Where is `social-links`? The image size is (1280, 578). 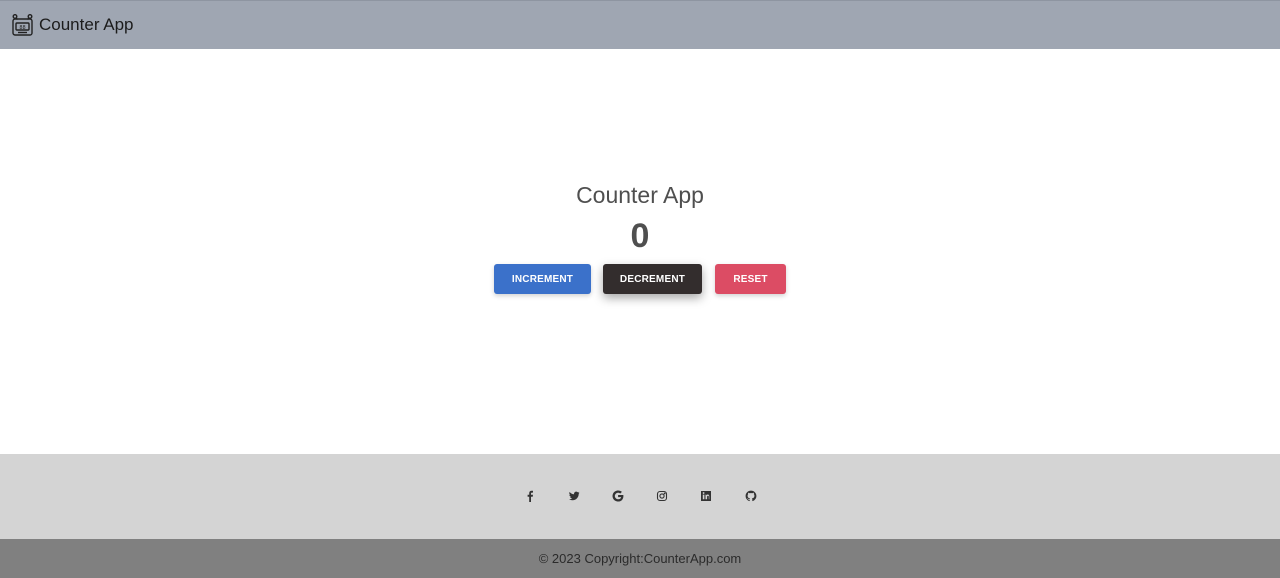
social-links is located at coordinates (640, 496).